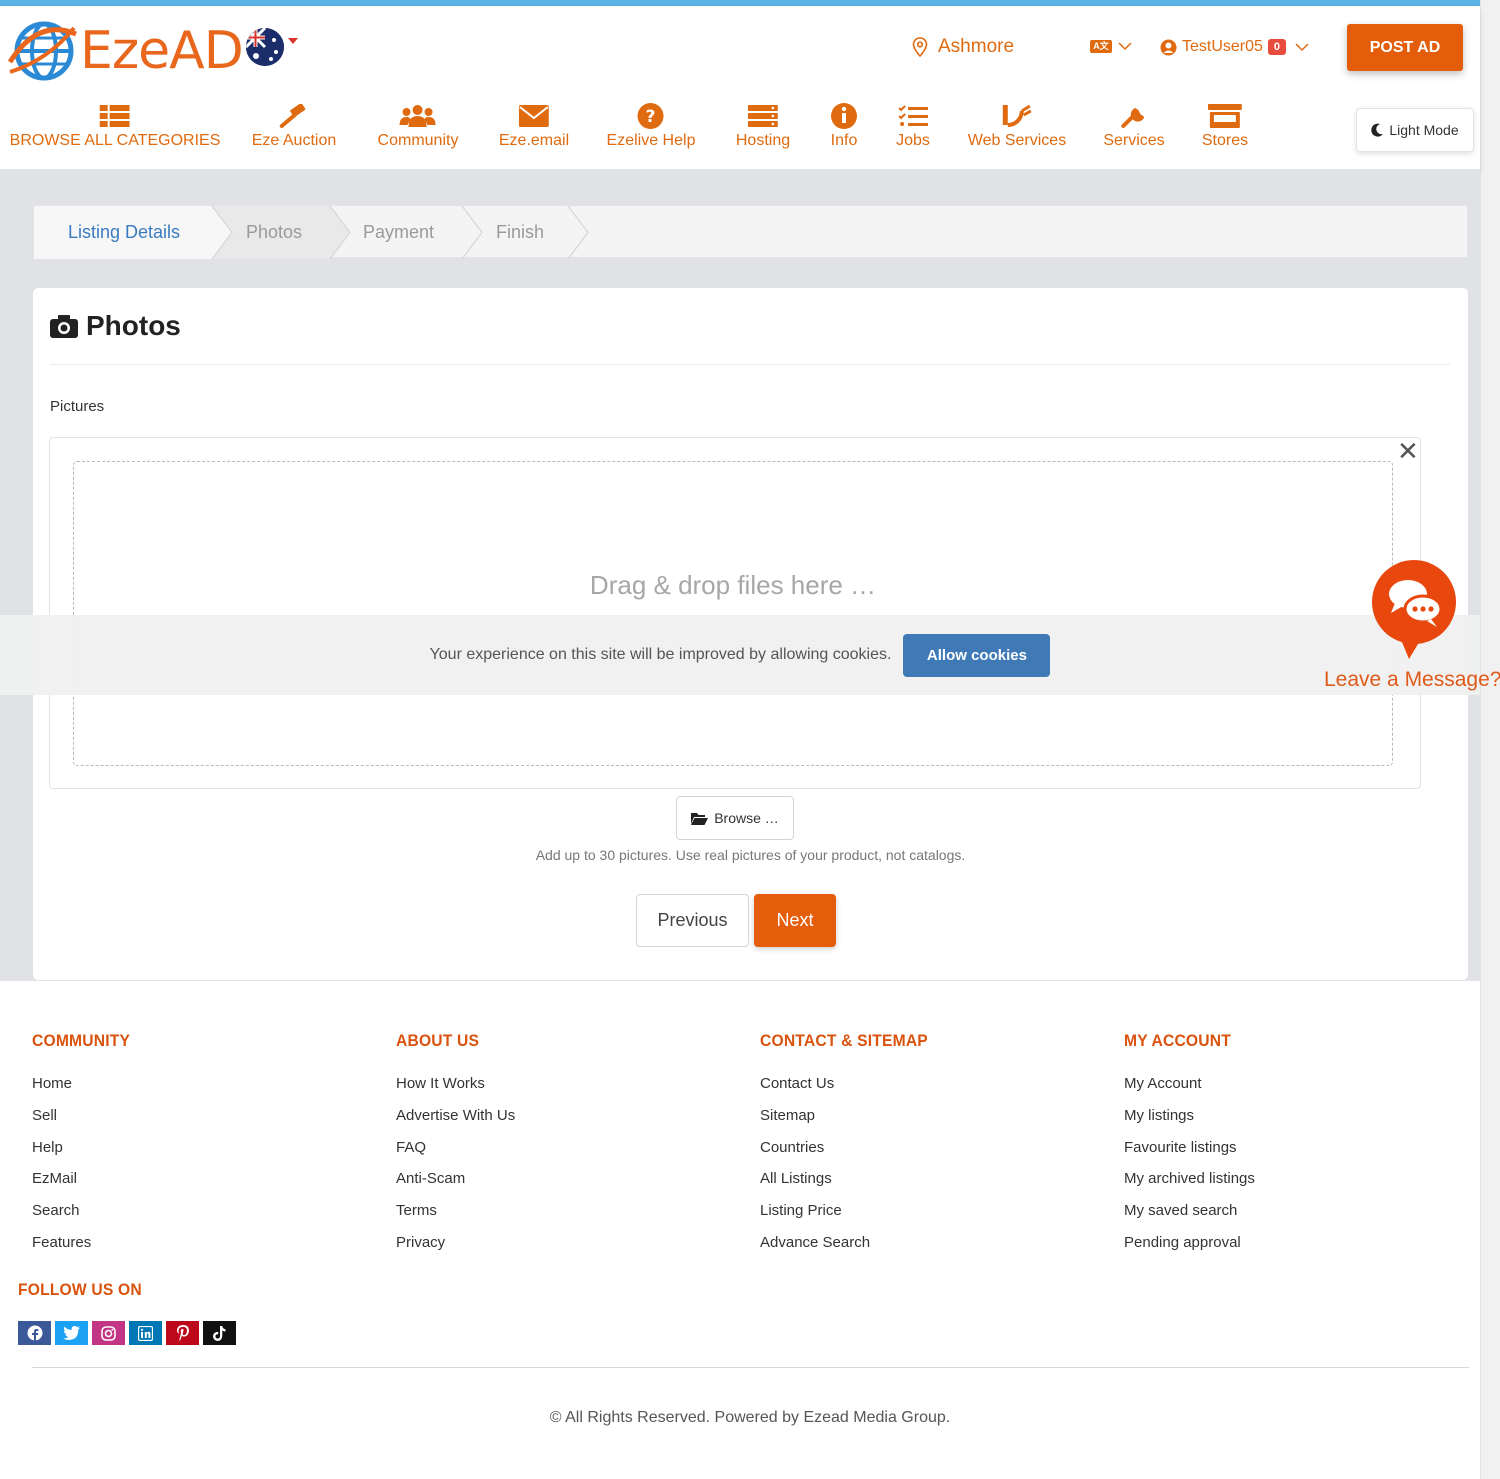 The height and width of the screenshot is (1479, 1500). I want to click on language-selector: A文, so click(1111, 46).